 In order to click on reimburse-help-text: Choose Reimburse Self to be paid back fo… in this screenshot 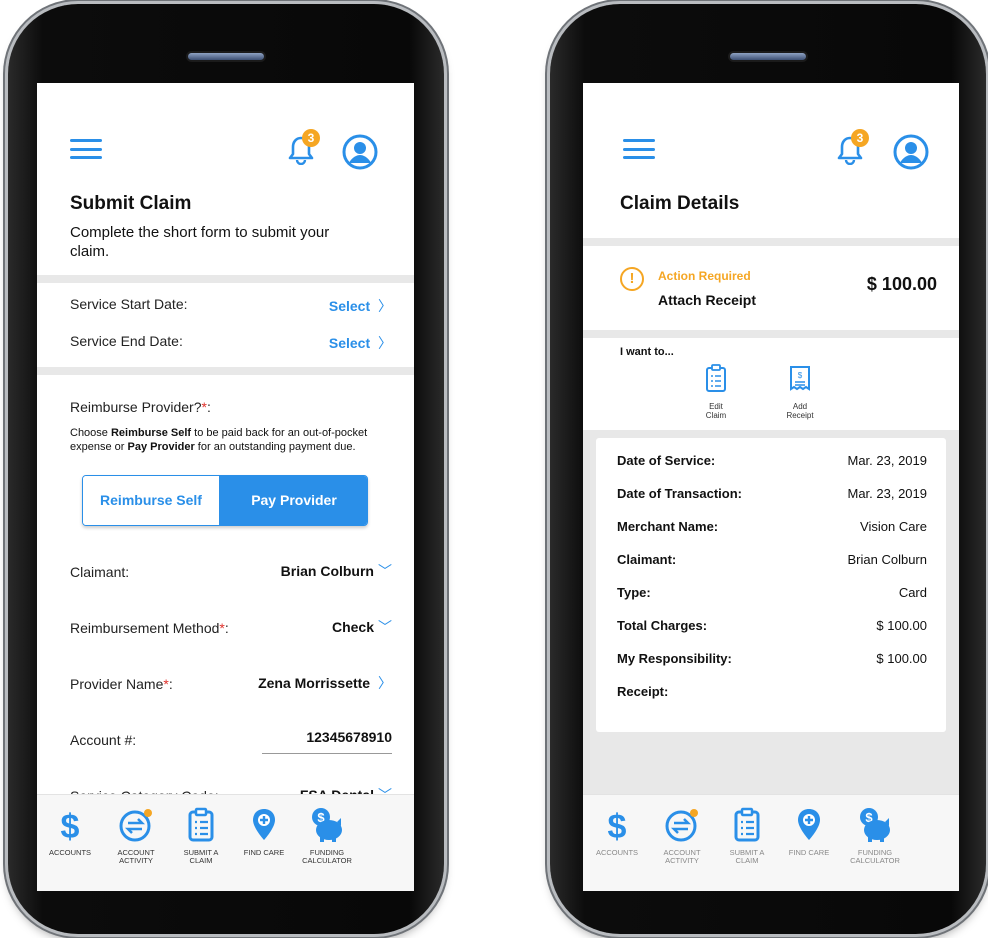, I will do `click(219, 440)`.